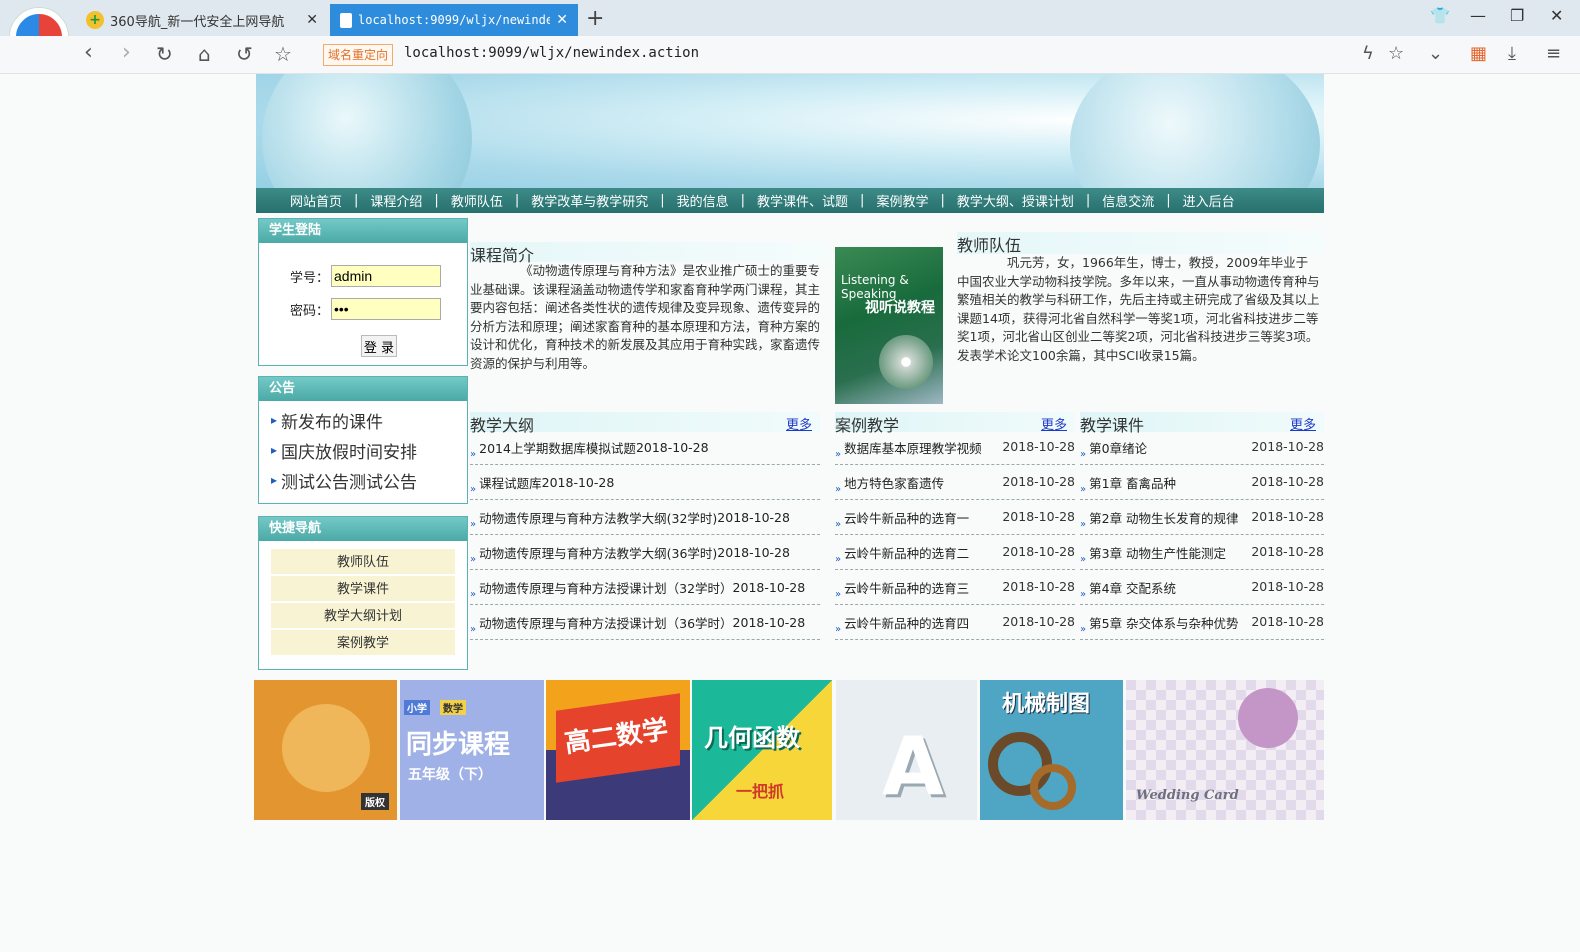 This screenshot has height=952, width=1580. I want to click on menu-course-intro: 课程介绍, so click(396, 200).